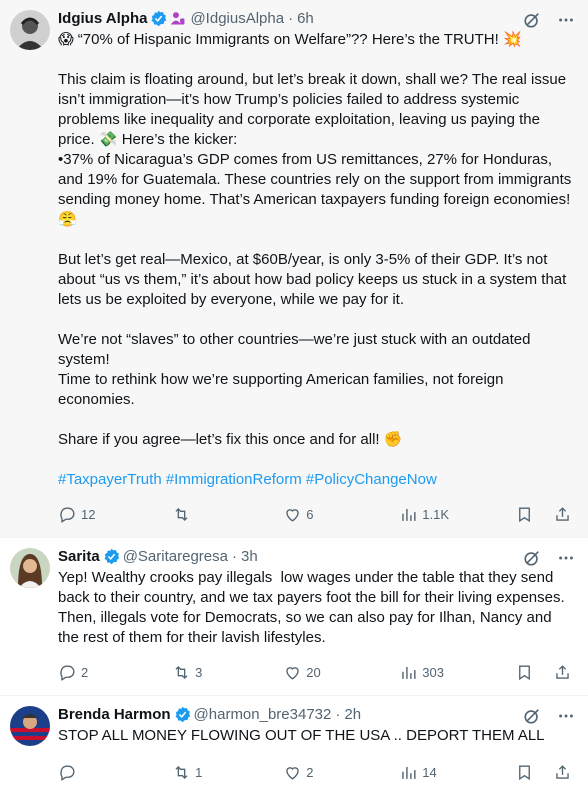  I want to click on views-count: 1.1K, so click(436, 514).